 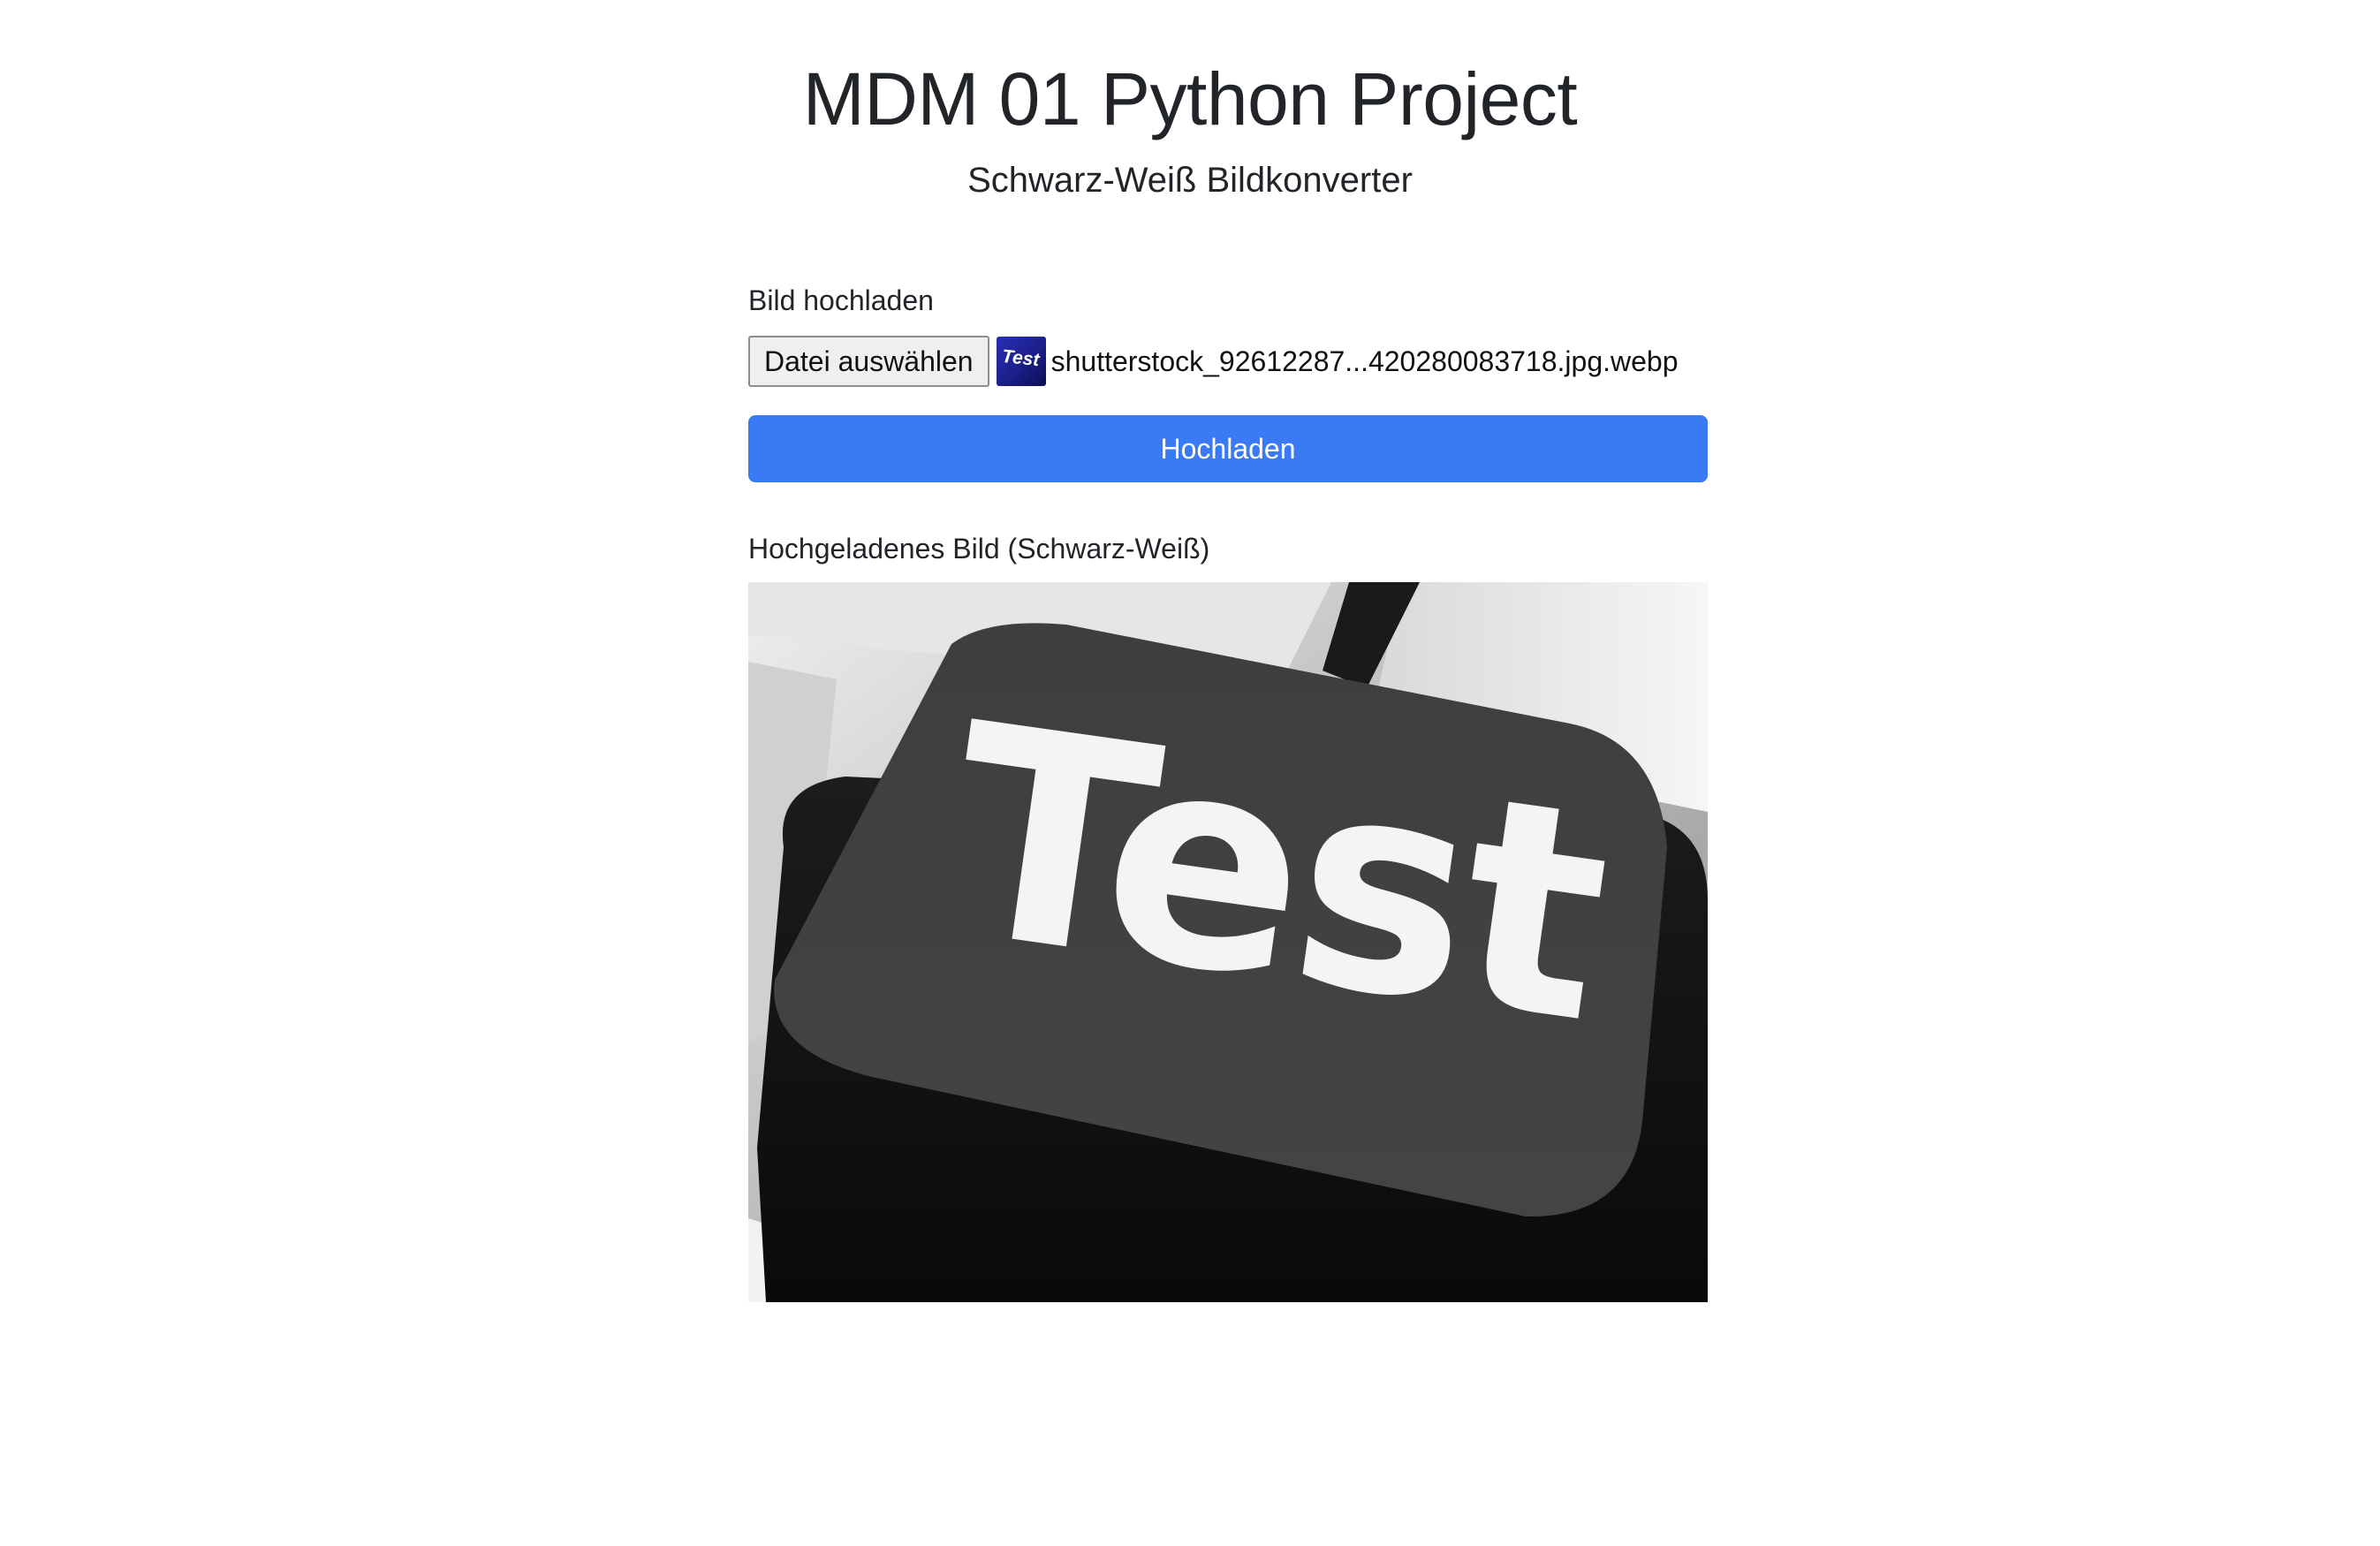 I want to click on result-label: Hochgeladenes Bild (Schwarz-Weiß), so click(x=979, y=549).